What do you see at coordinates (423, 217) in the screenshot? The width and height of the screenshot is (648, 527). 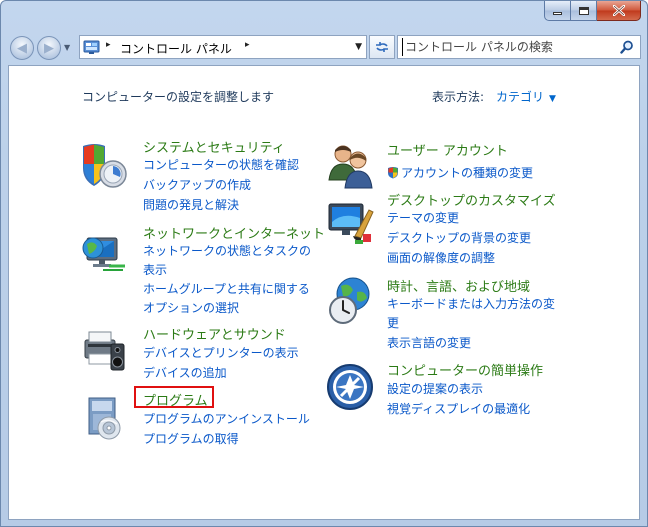 I see `link-change-theme: テーマの変更` at bounding box center [423, 217].